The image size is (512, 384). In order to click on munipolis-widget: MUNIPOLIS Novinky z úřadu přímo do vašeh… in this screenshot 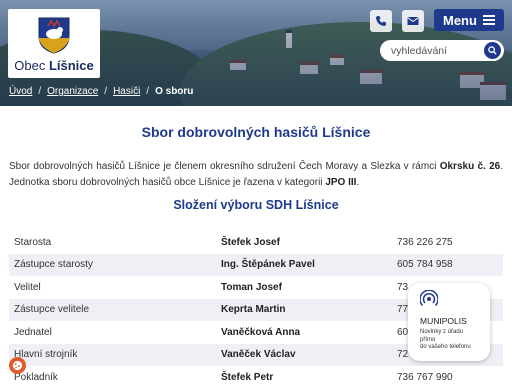, I will do `click(449, 322)`.